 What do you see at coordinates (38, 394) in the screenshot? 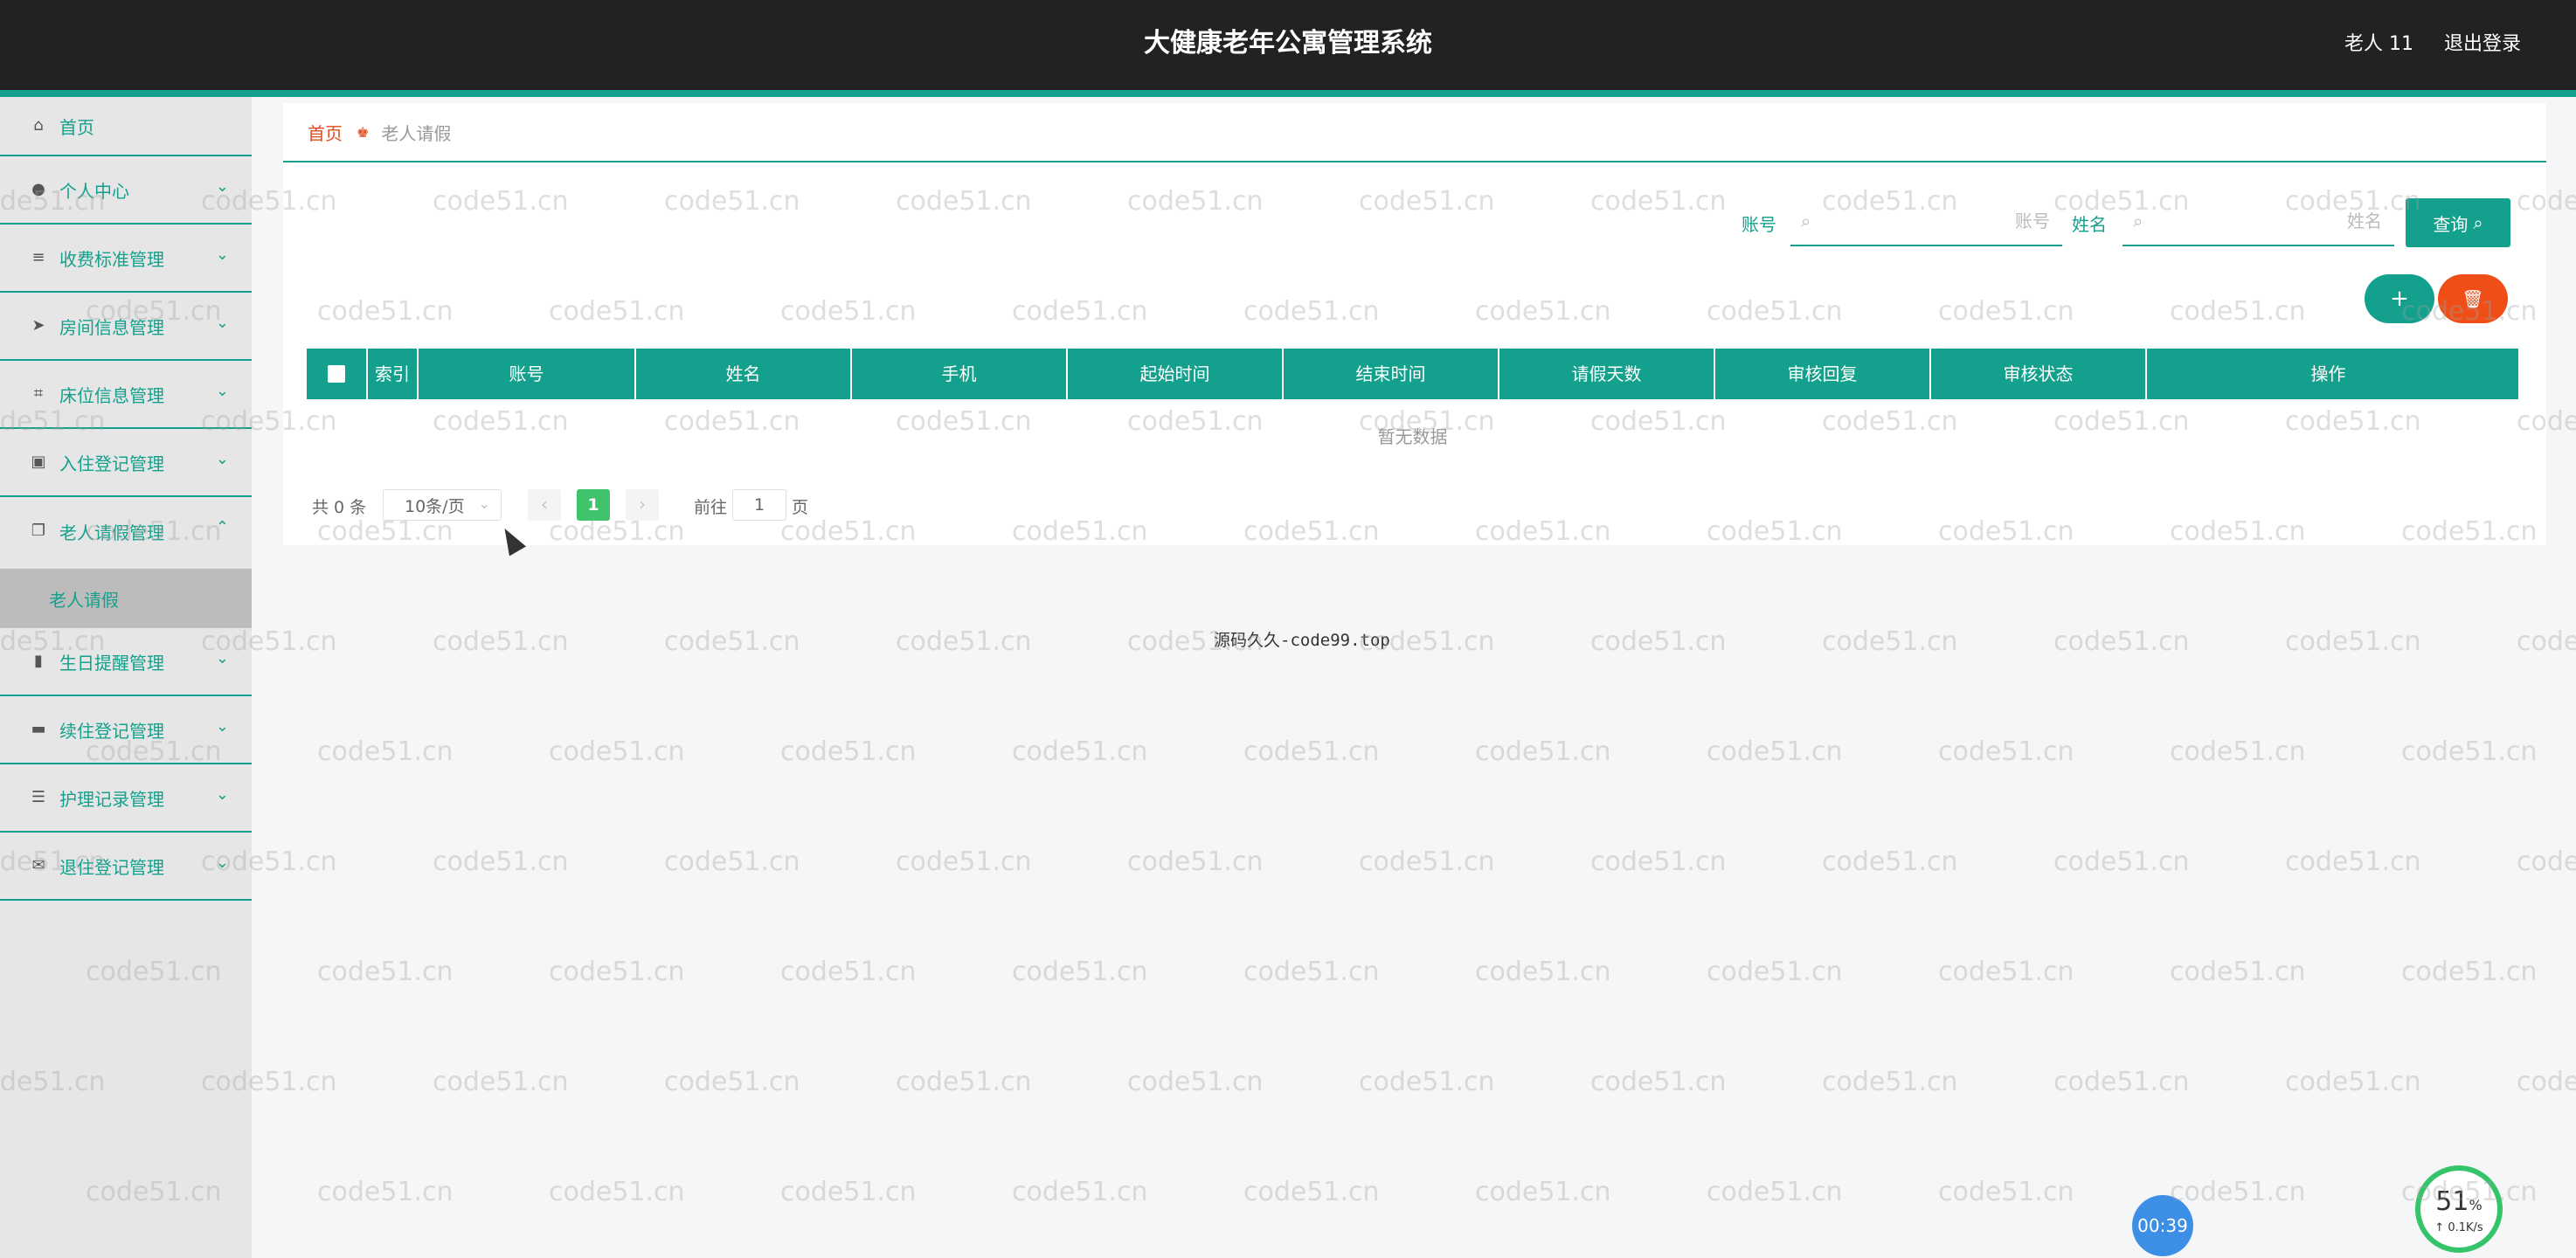
I see `crop-icon: ⌗` at bounding box center [38, 394].